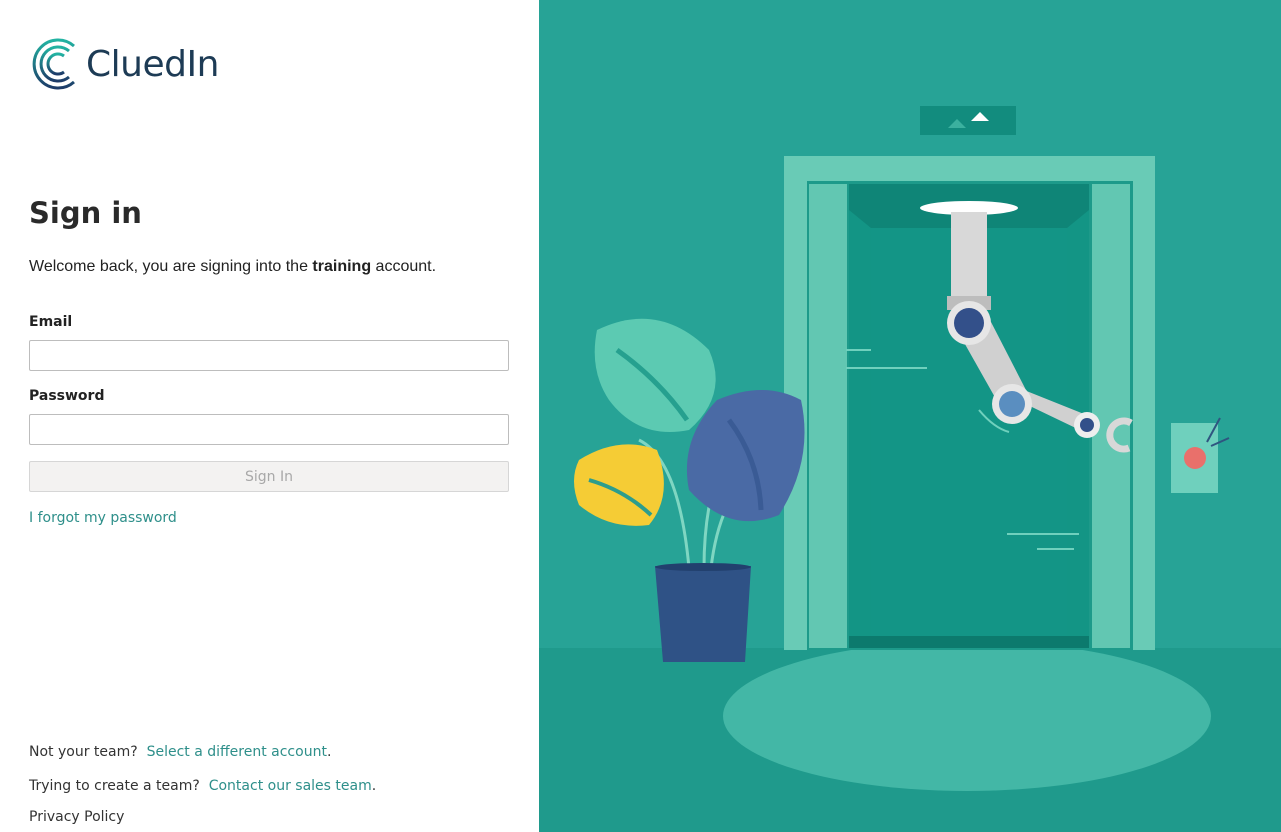  What do you see at coordinates (85, 213) in the screenshot?
I see `page-title: Sign in` at bounding box center [85, 213].